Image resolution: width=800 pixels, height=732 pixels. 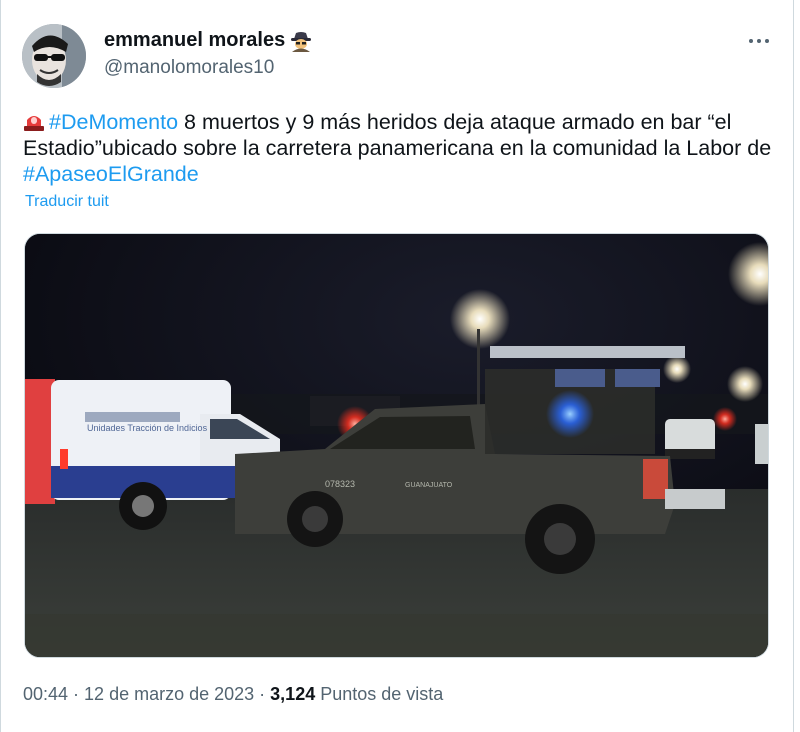 I want to click on avatar-image, so click(x=54, y=56).